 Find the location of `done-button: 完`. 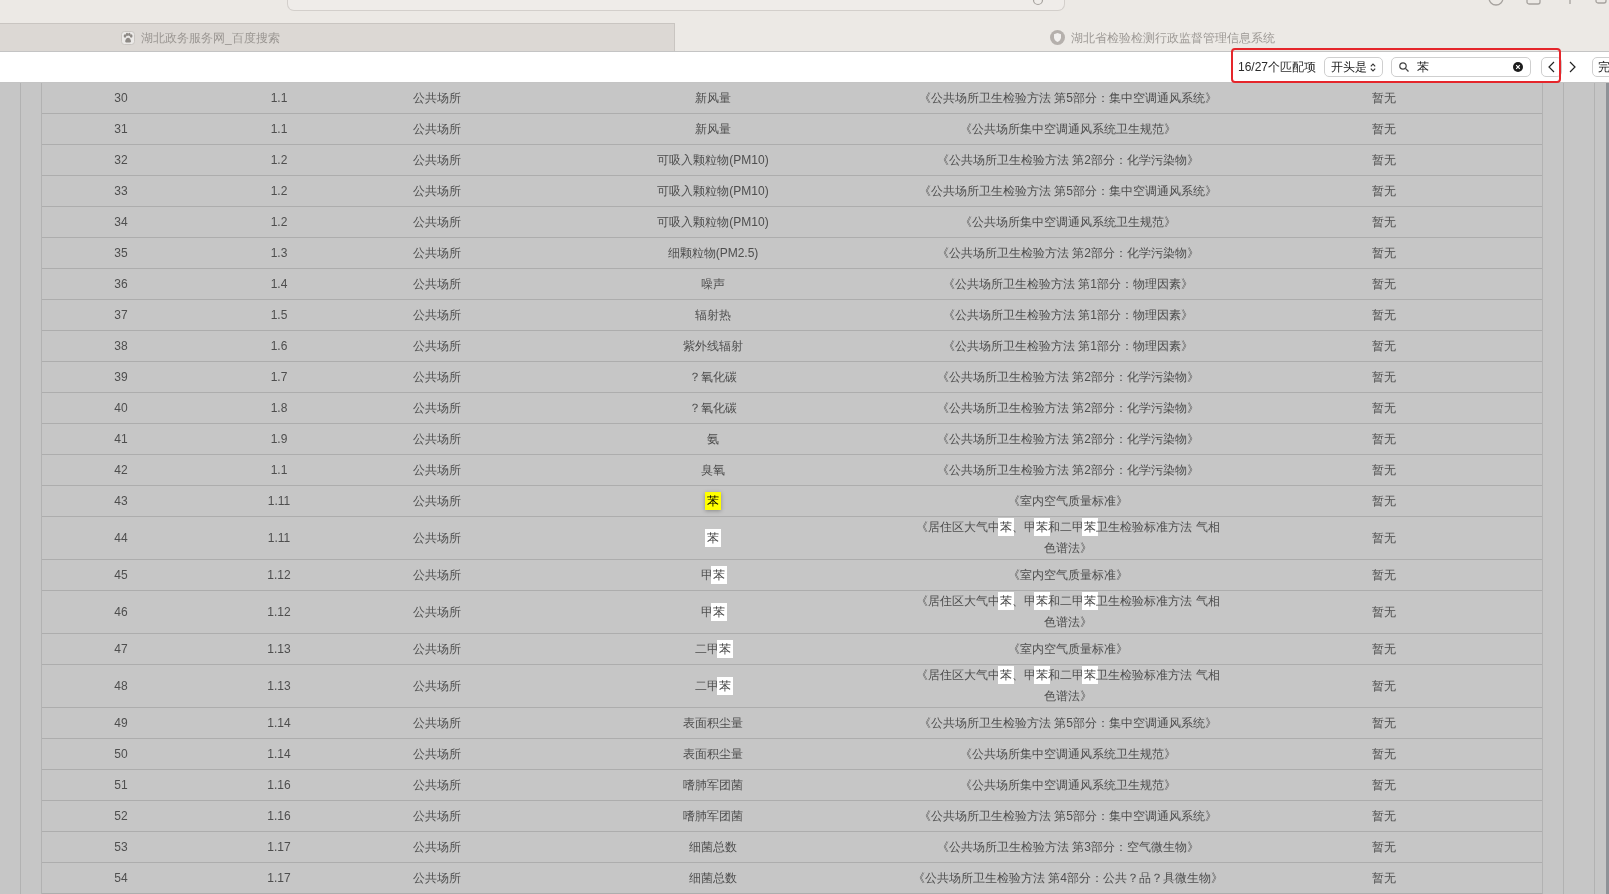

done-button: 完 is located at coordinates (1600, 67).